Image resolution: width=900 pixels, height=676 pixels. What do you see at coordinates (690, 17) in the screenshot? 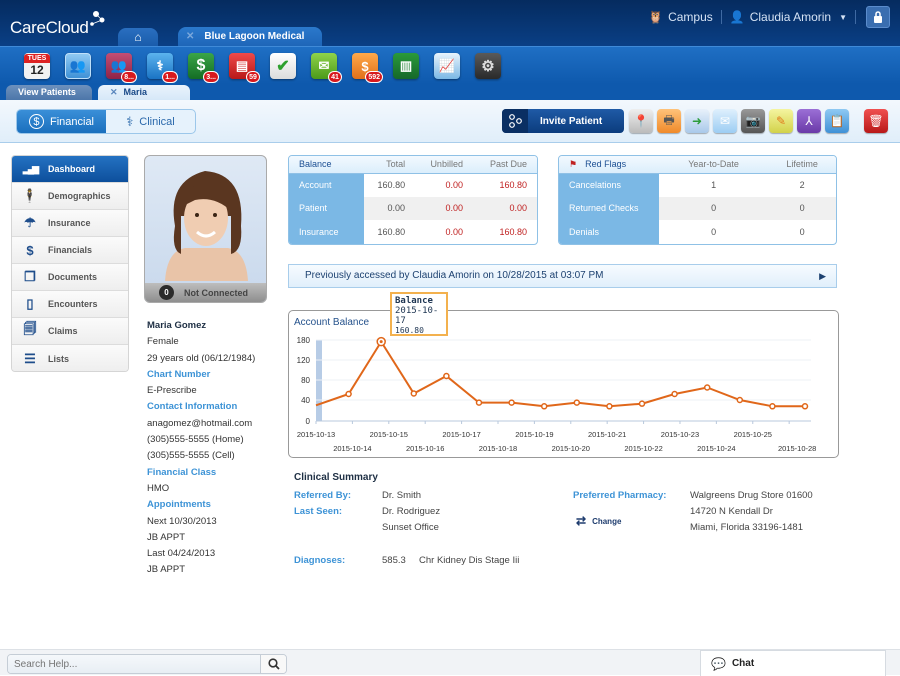
I see `campus-link: Campus` at bounding box center [690, 17].